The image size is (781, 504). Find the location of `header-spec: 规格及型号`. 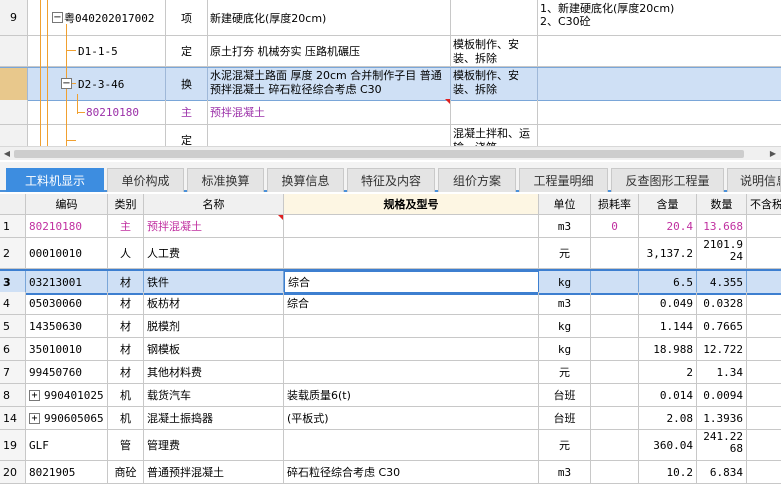

header-spec: 规格及型号 is located at coordinates (411, 204).